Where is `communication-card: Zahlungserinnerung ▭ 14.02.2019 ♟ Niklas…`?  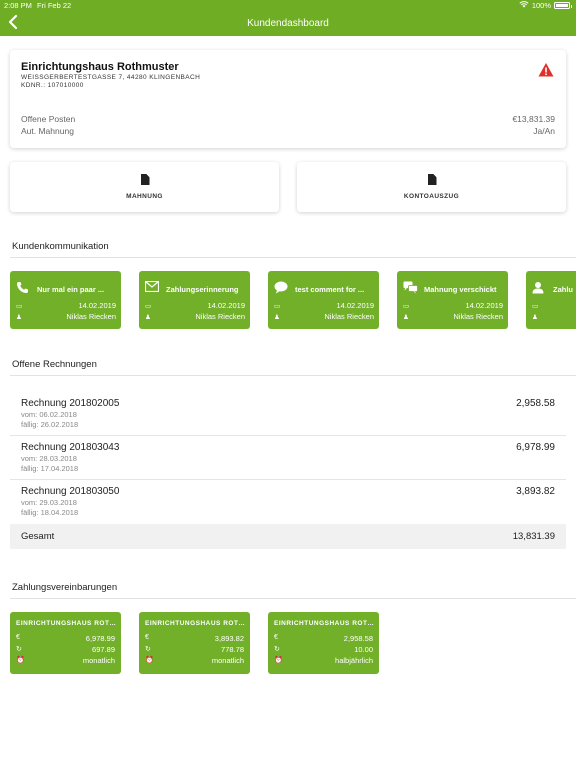 communication-card: Zahlungserinnerung ▭ 14.02.2019 ♟ Niklas… is located at coordinates (194, 300).